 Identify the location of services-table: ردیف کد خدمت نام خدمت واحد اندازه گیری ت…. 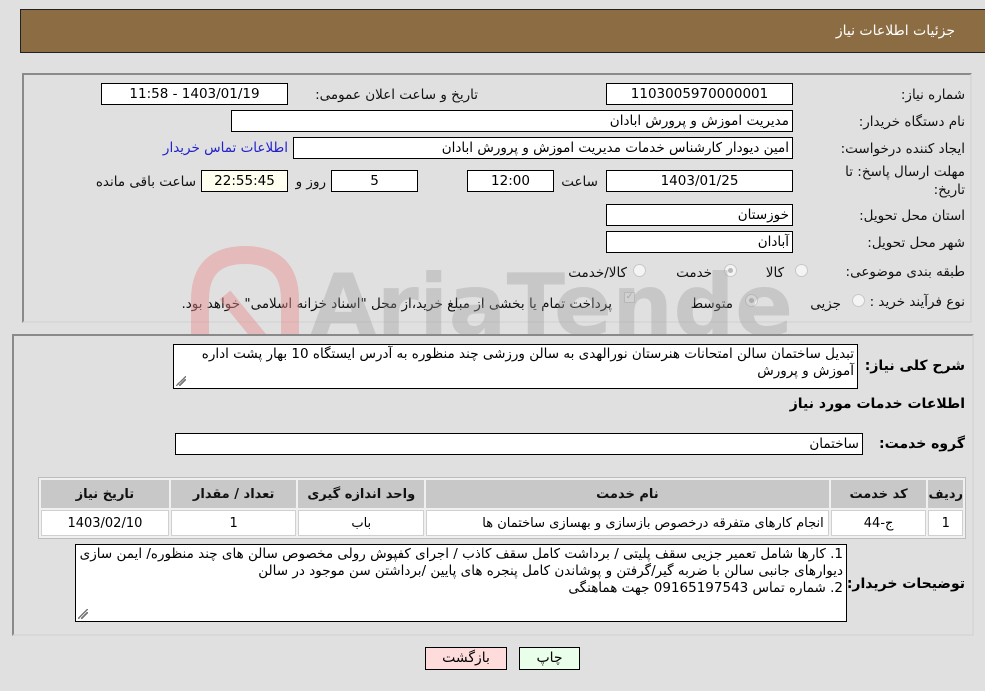
(502, 508).